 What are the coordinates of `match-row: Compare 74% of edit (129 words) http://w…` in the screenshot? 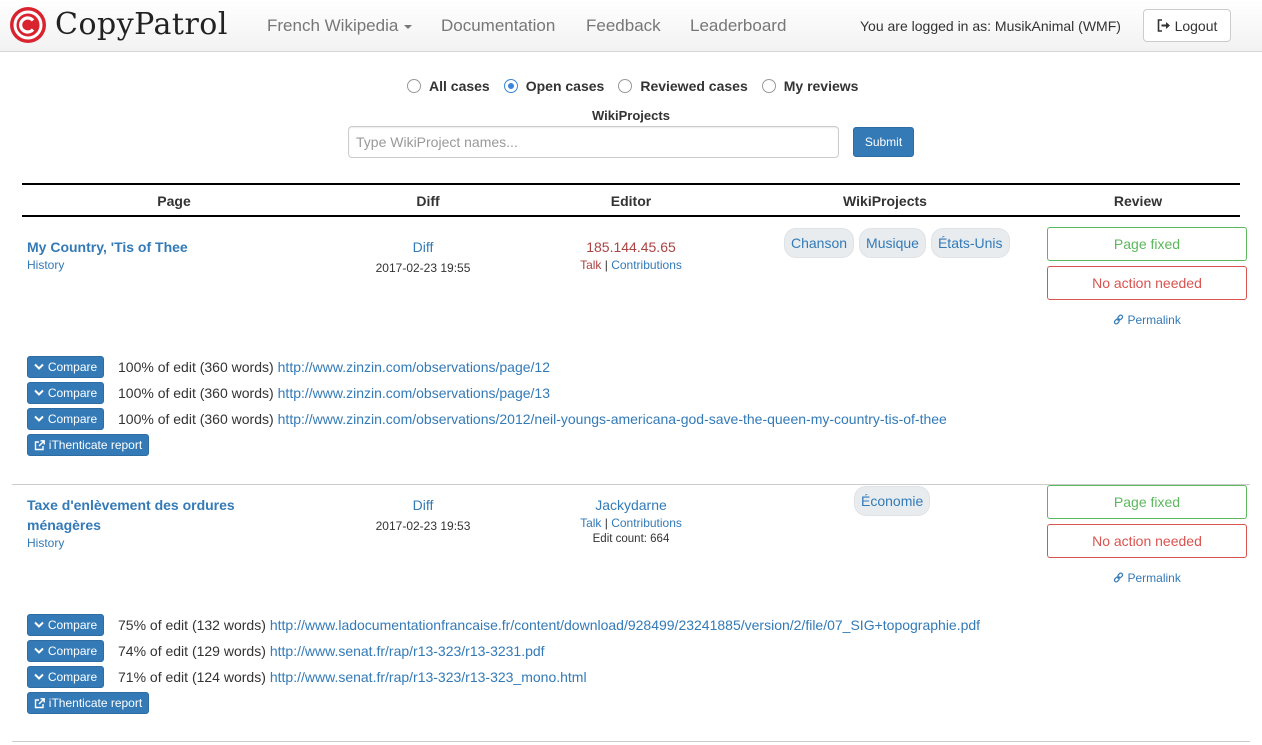 It's located at (286, 651).